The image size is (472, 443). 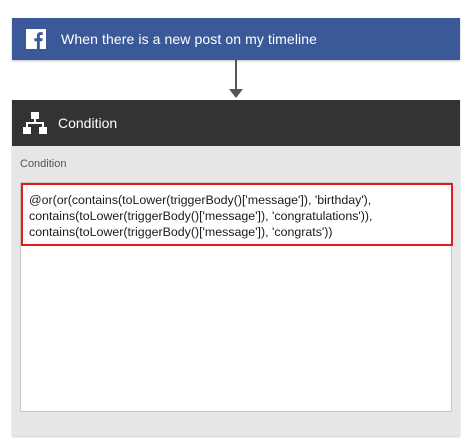 I want to click on condition-title: Condition, so click(x=88, y=123).